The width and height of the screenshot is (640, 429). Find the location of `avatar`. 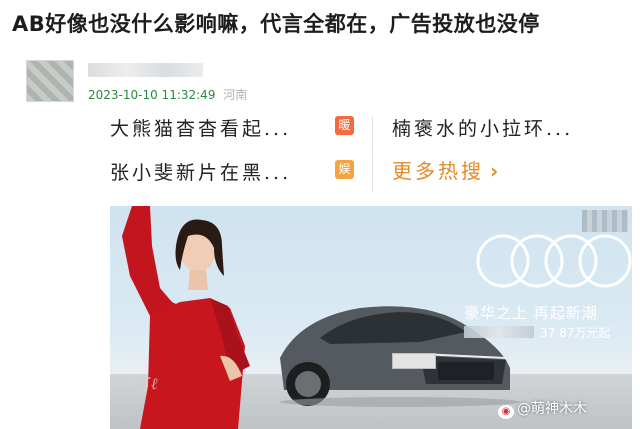

avatar is located at coordinates (50, 81).